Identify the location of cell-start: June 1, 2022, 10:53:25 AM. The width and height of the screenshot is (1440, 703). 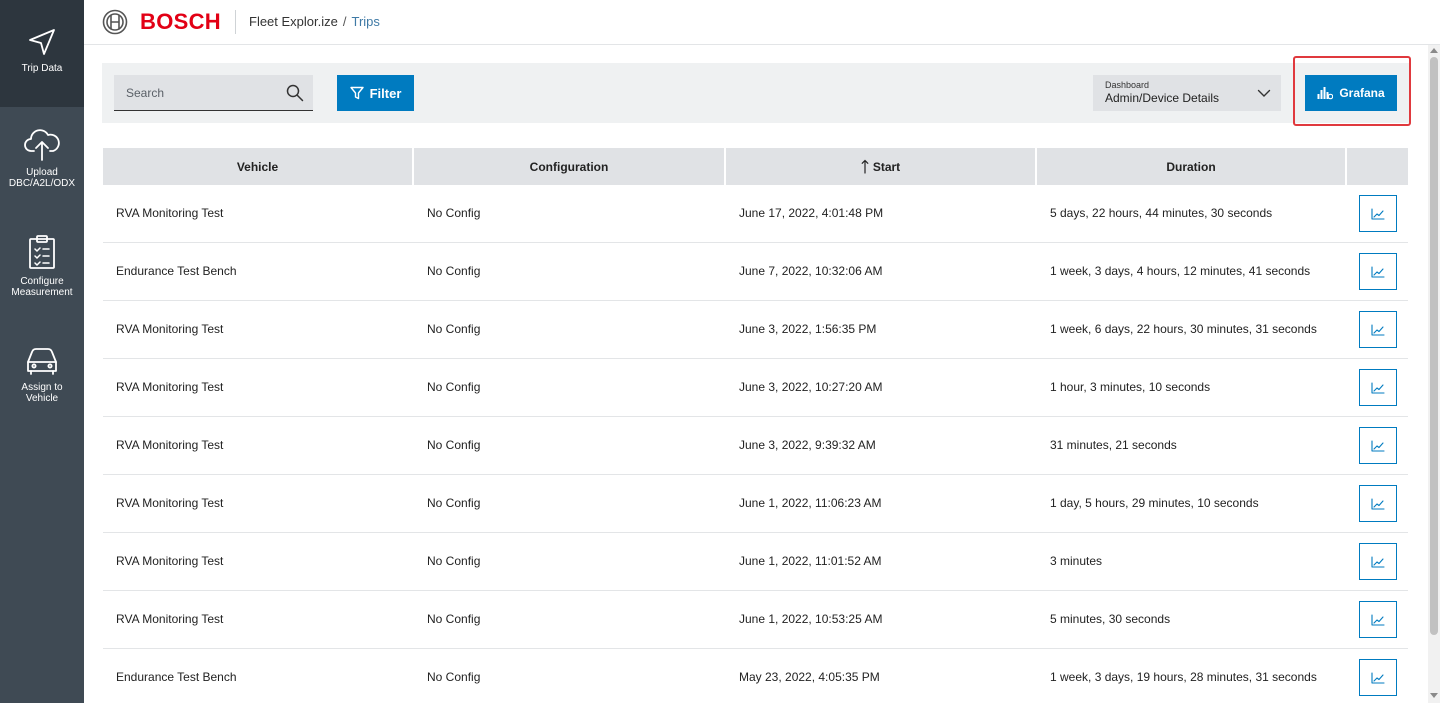
(811, 619).